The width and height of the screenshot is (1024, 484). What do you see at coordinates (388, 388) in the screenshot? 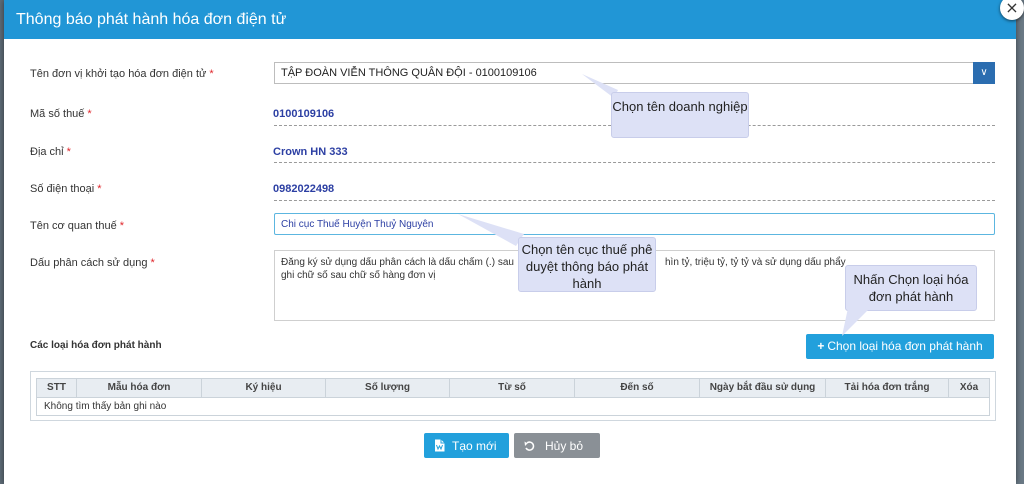
I see `column-header: Số lượng` at bounding box center [388, 388].